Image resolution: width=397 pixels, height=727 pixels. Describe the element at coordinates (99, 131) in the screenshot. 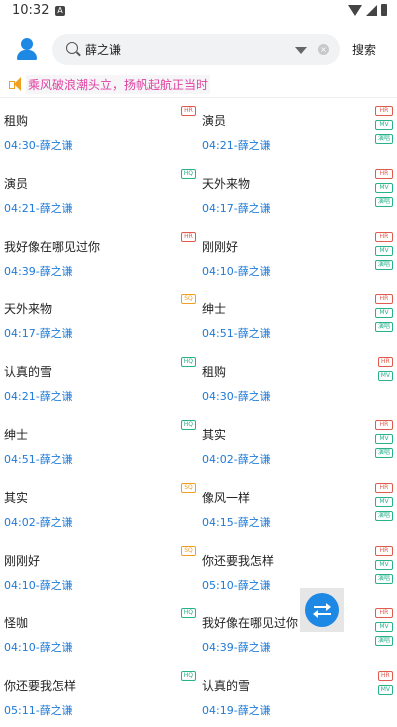

I see `song-item: 租购 04:30-薛之谦 HR` at that location.